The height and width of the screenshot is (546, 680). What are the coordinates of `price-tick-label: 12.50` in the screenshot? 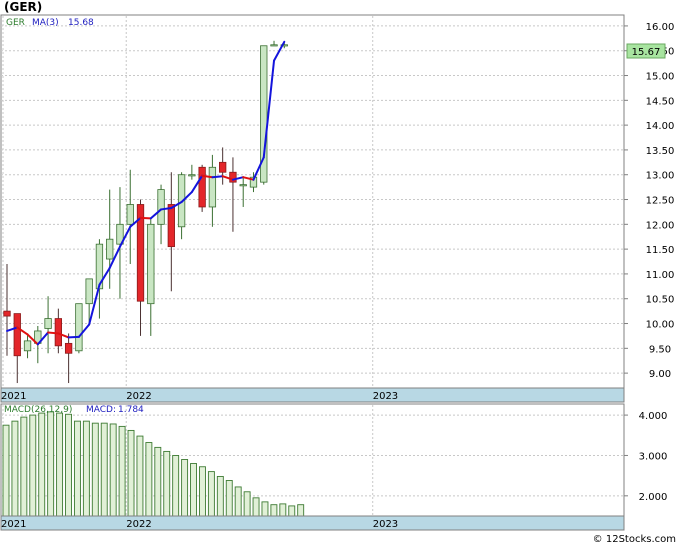 It's located at (660, 201).